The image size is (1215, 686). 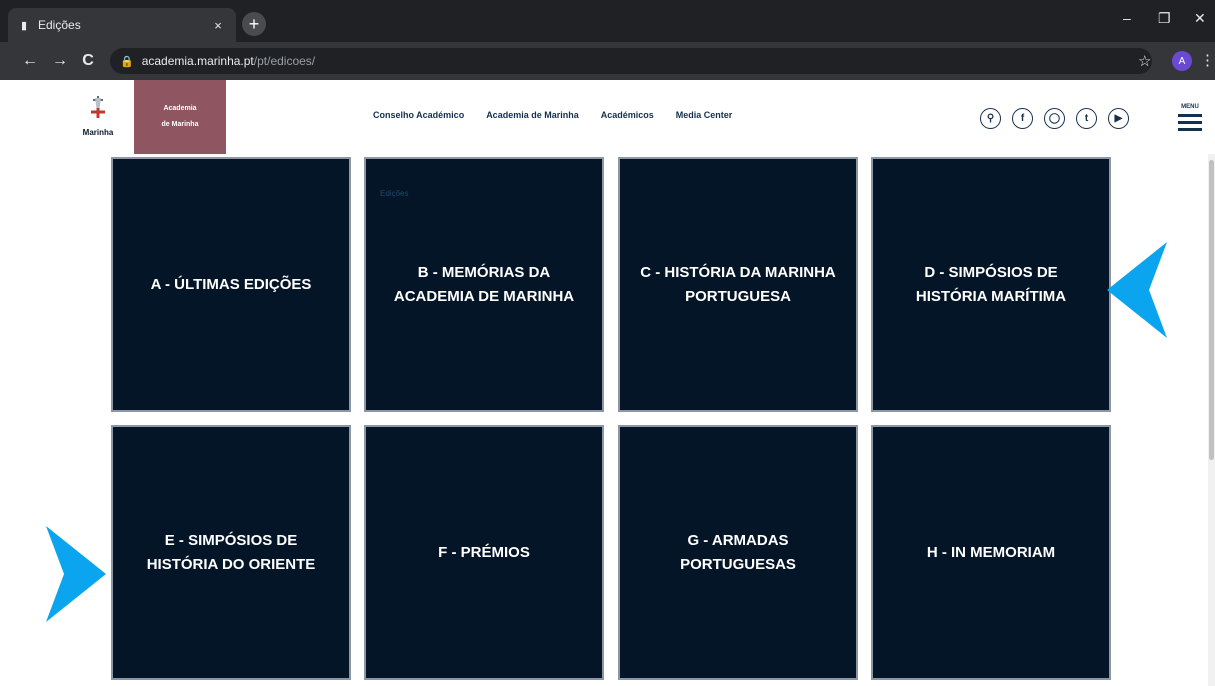 I want to click on window-close-icon: ✕, so click(x=1200, y=18).